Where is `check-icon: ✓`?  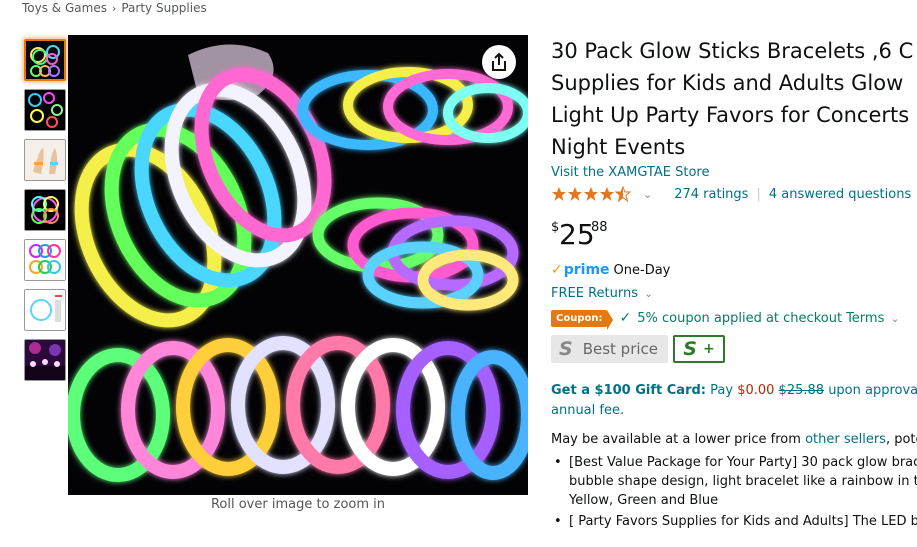 check-icon: ✓ is located at coordinates (625, 318).